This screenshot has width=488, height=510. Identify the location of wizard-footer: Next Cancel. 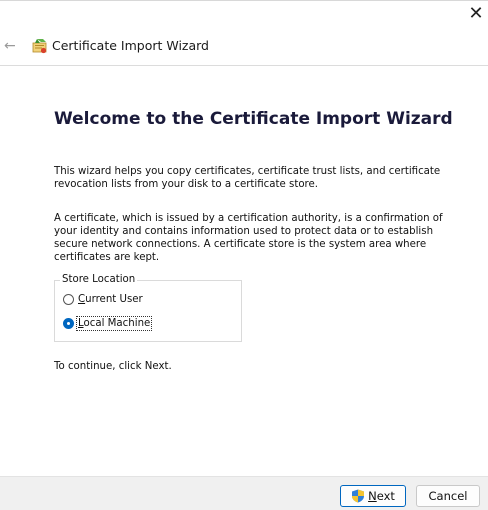
(244, 493).